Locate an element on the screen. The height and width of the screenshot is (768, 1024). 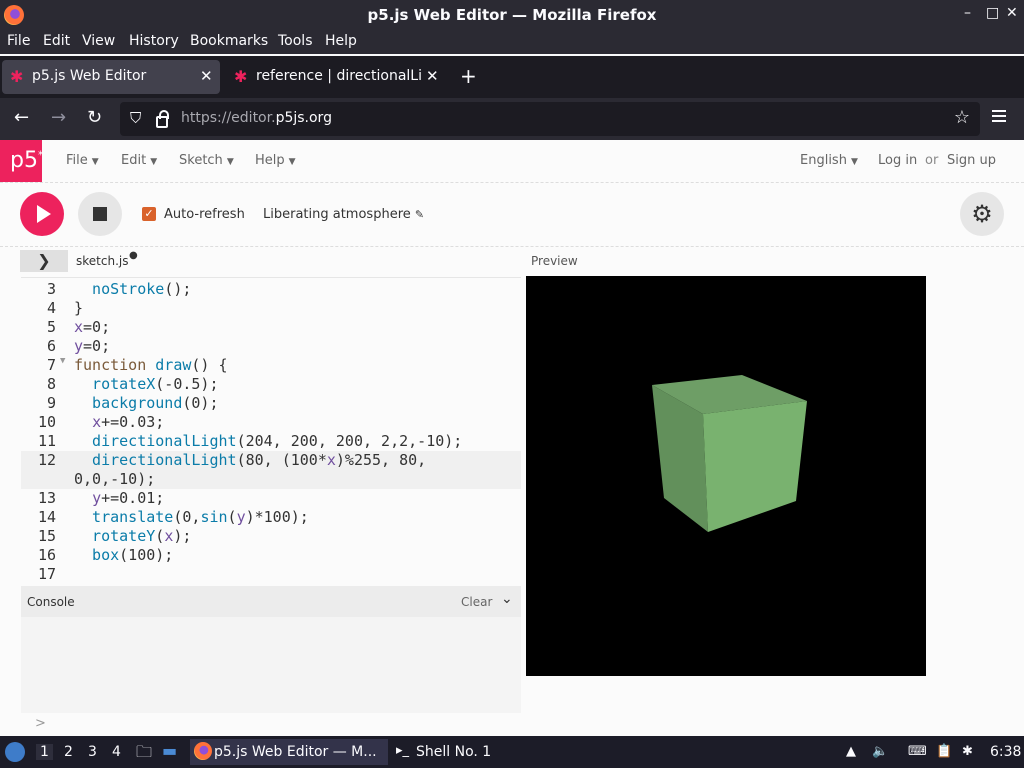
tab-label: reference | directionalLig is located at coordinates (339, 76).